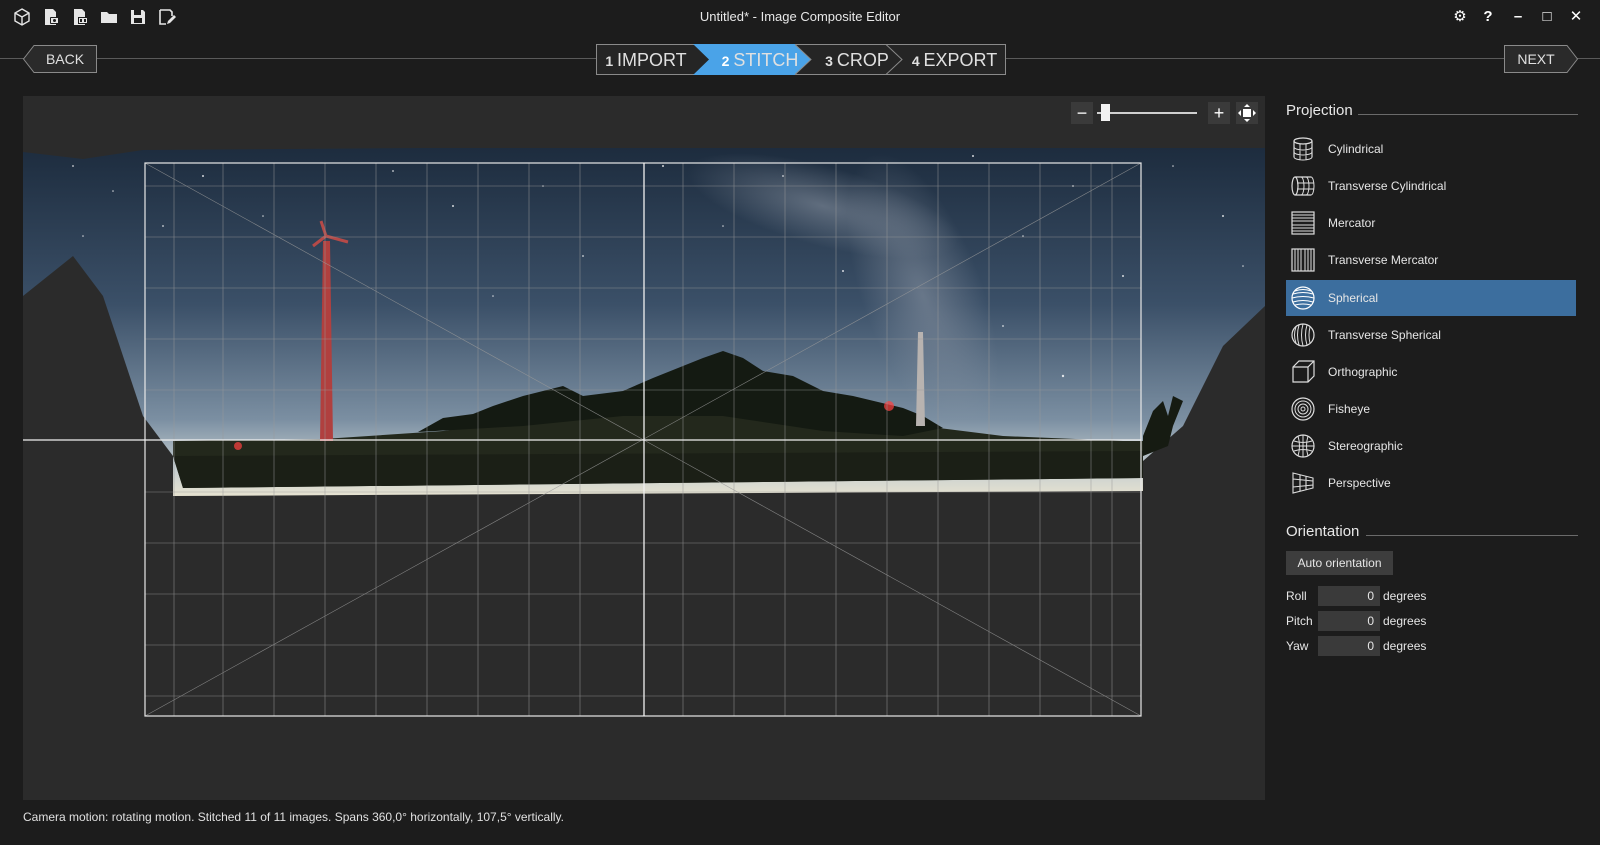 This screenshot has width=1600, height=845. I want to click on roll-unit: degrees, so click(1405, 596).